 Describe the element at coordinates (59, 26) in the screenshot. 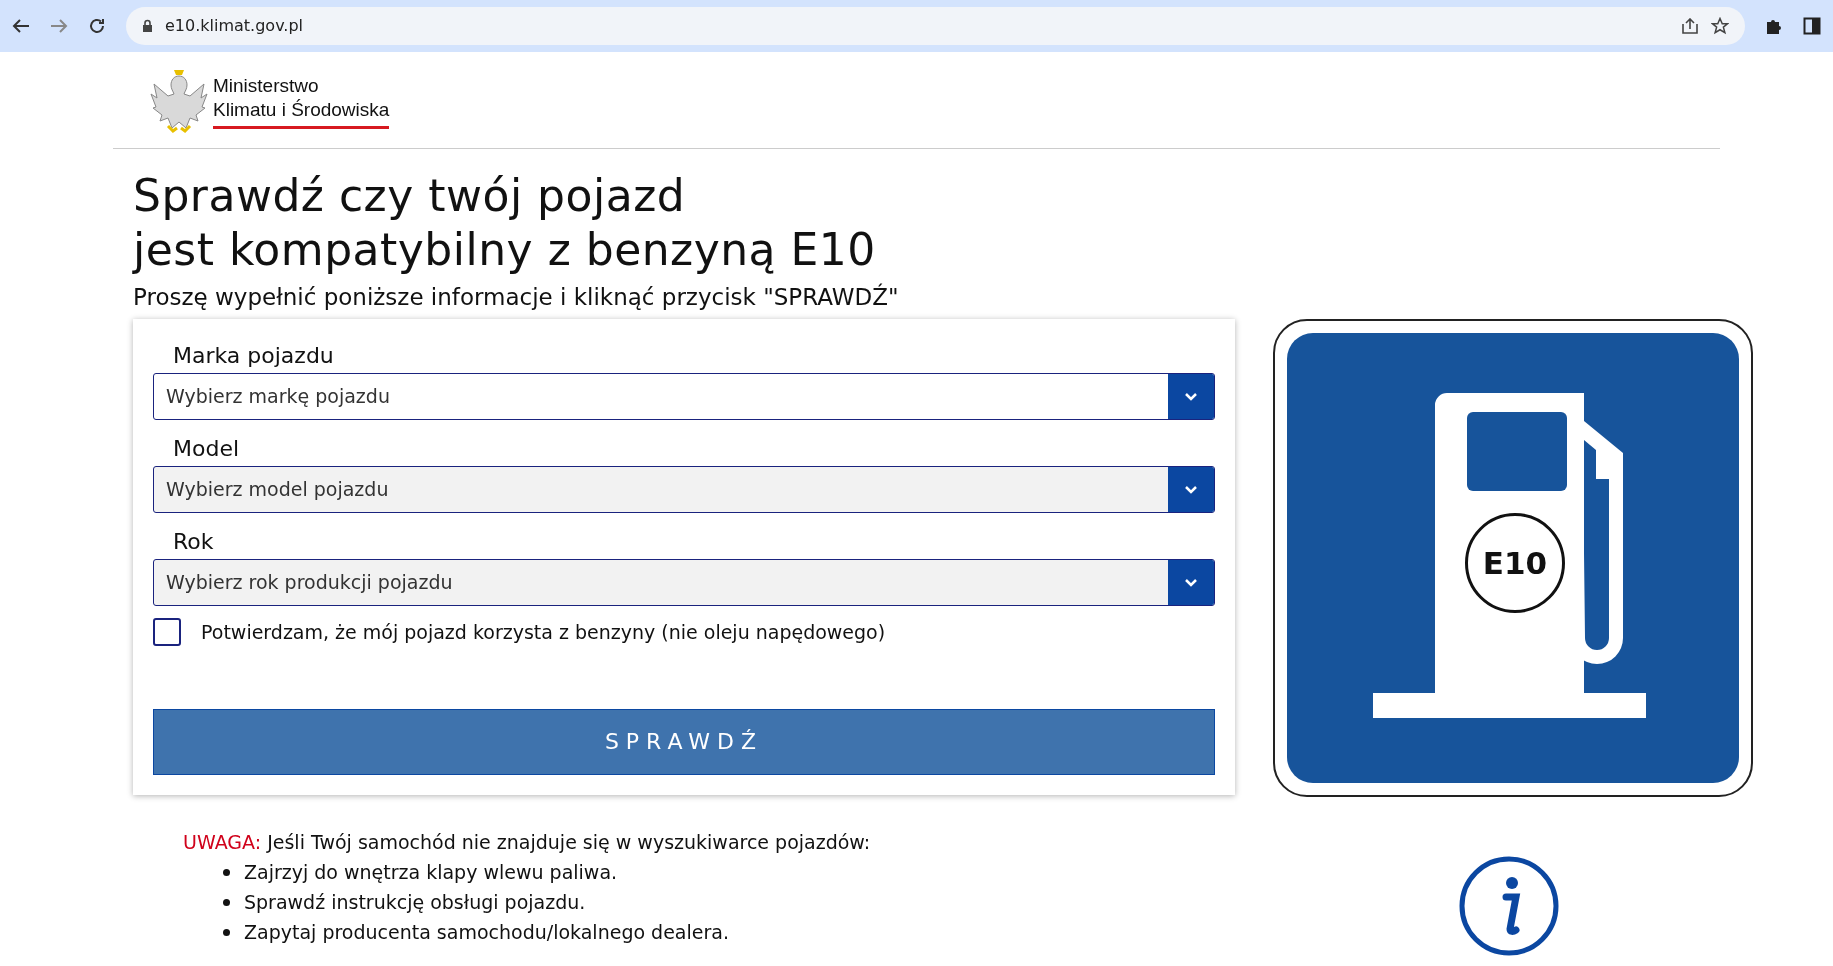

I see `forward-arrow-icon` at that location.